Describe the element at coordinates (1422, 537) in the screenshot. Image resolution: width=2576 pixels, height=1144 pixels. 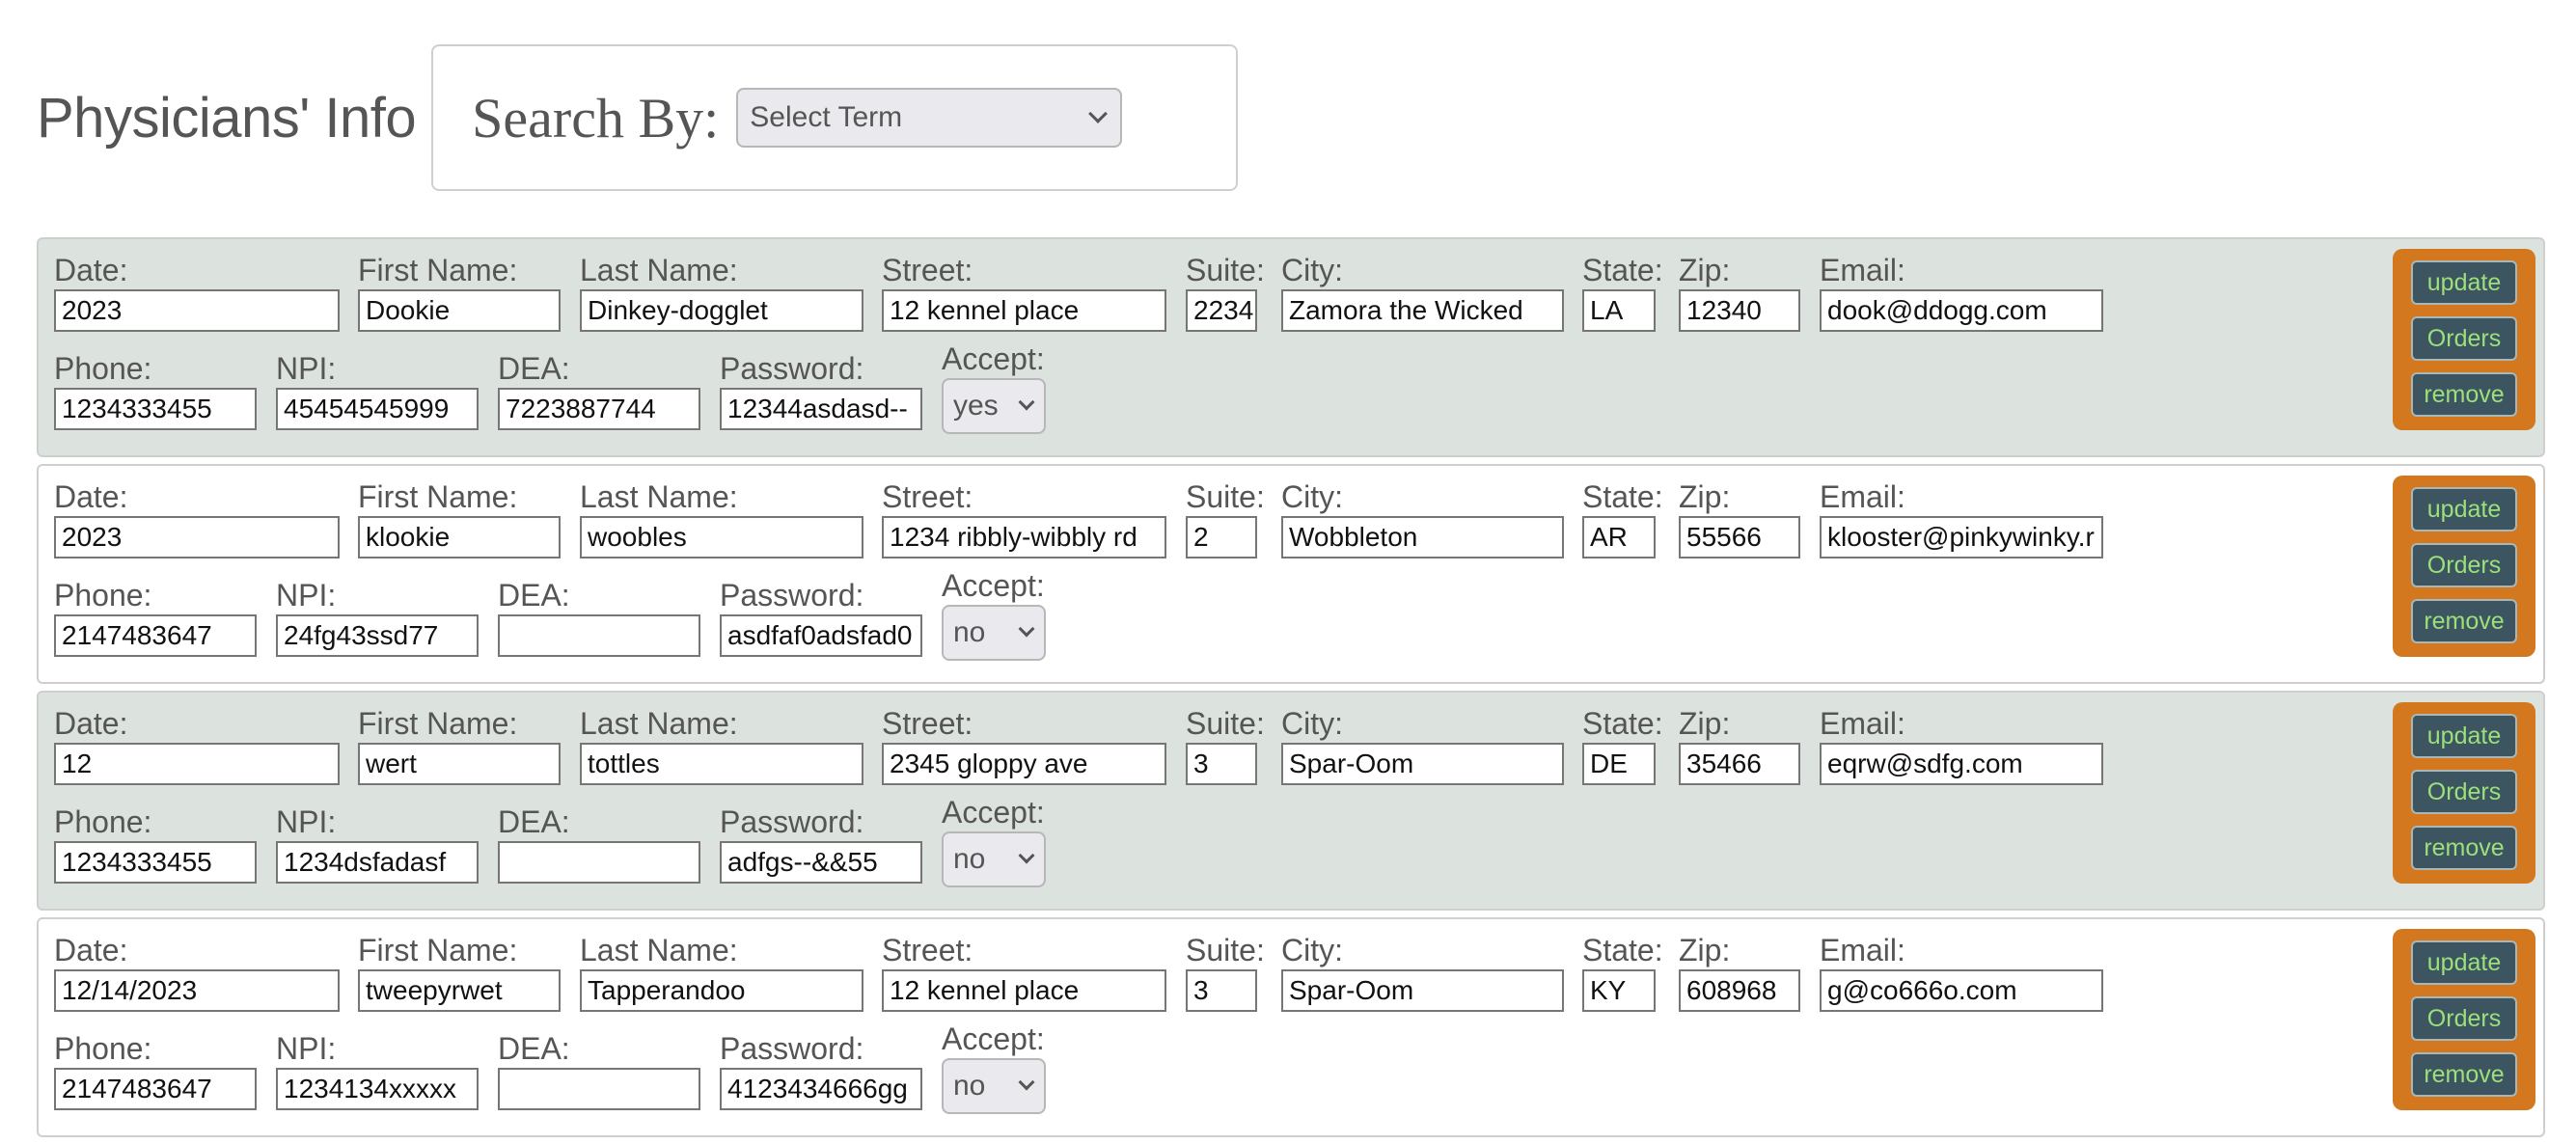
I see `city-input: Wobbleton` at that location.